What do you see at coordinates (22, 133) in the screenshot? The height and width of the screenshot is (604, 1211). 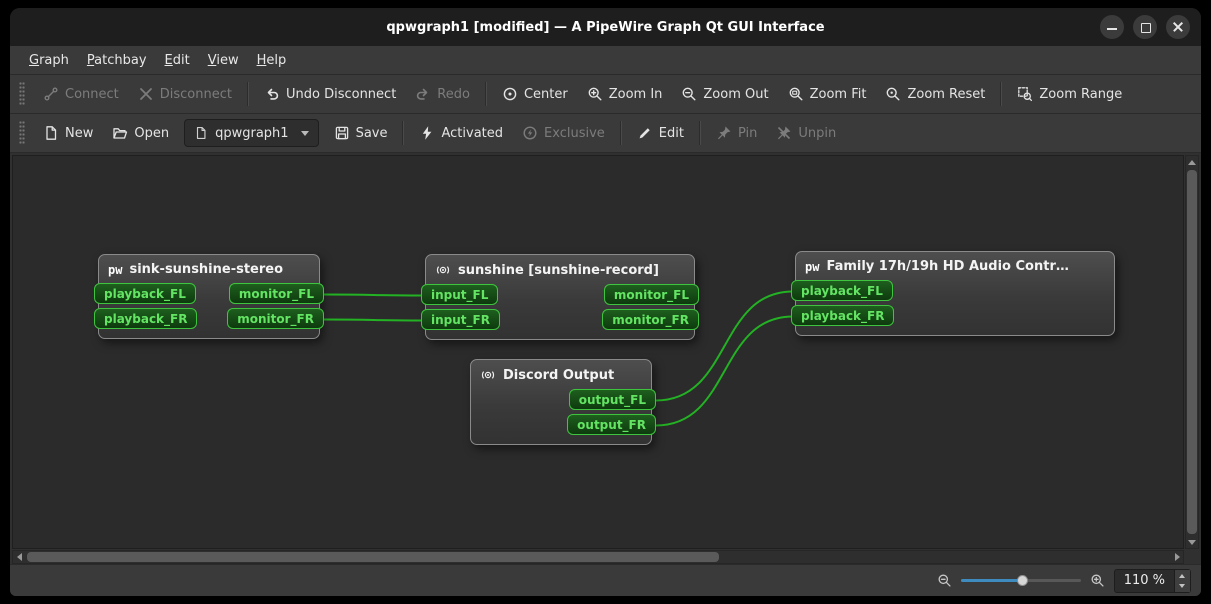 I see `toolbar-file-handle` at bounding box center [22, 133].